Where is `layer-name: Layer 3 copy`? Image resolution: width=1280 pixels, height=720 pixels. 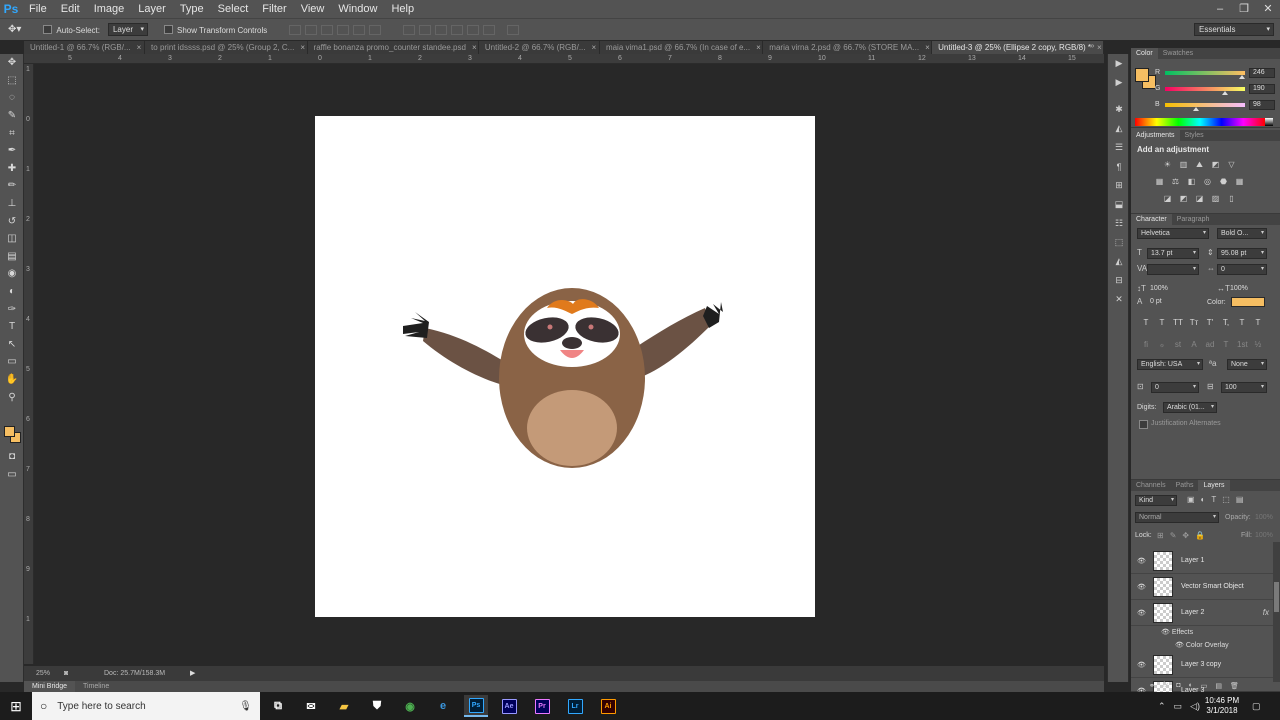
layer-name: Layer 3 copy is located at coordinates (1201, 664).